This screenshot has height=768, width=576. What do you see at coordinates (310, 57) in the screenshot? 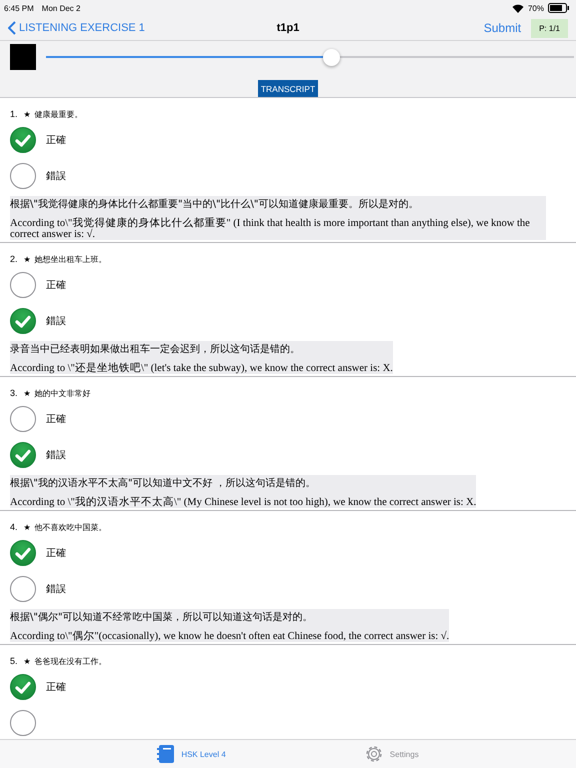
I see `audio-slider` at bounding box center [310, 57].